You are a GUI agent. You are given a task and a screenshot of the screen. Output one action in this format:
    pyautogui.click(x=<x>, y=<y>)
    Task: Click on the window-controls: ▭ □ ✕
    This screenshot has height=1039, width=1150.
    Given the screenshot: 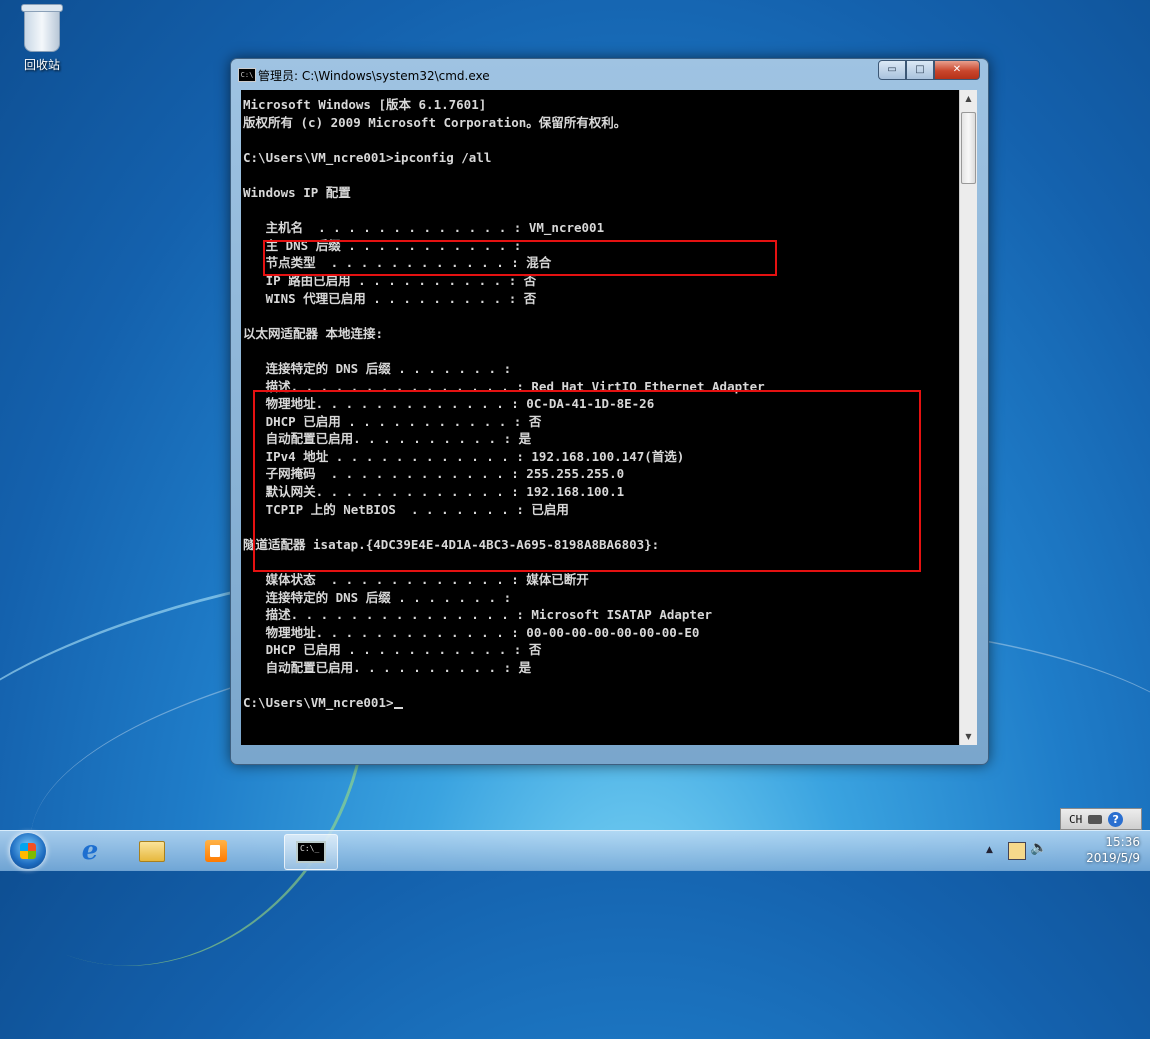 What is the action you would take?
    pyautogui.click(x=929, y=70)
    